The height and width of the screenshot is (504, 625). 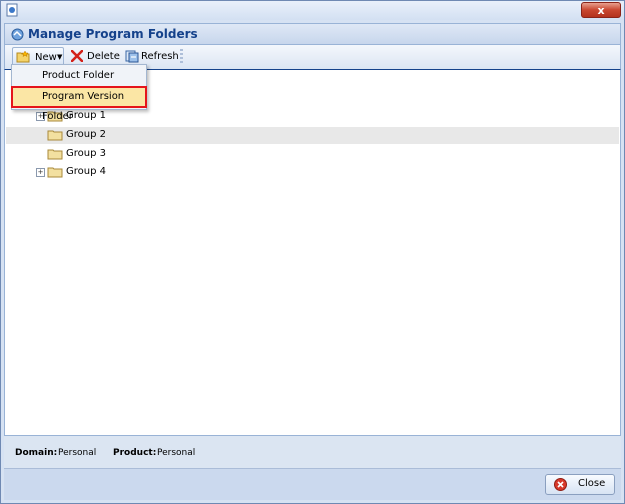 What do you see at coordinates (77, 453) in the screenshot?
I see `domain-value: Personal` at bounding box center [77, 453].